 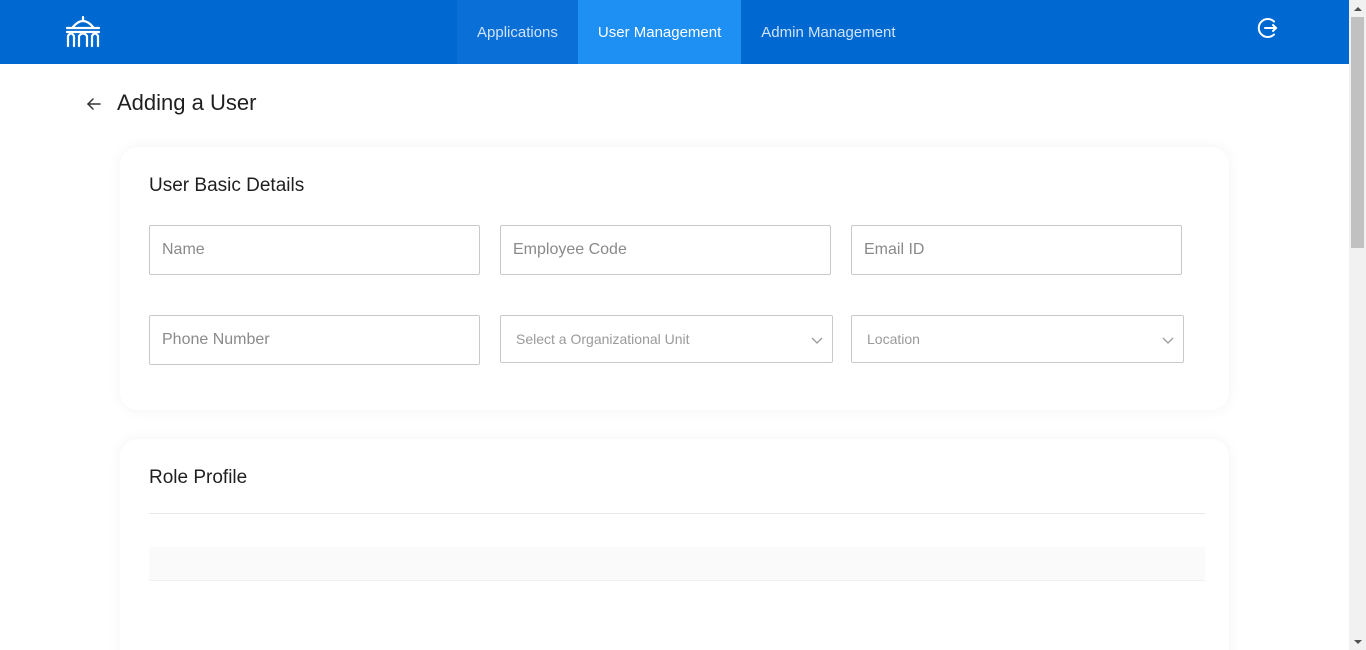 I want to click on scroll-up-arrow-icon, so click(x=1357, y=8).